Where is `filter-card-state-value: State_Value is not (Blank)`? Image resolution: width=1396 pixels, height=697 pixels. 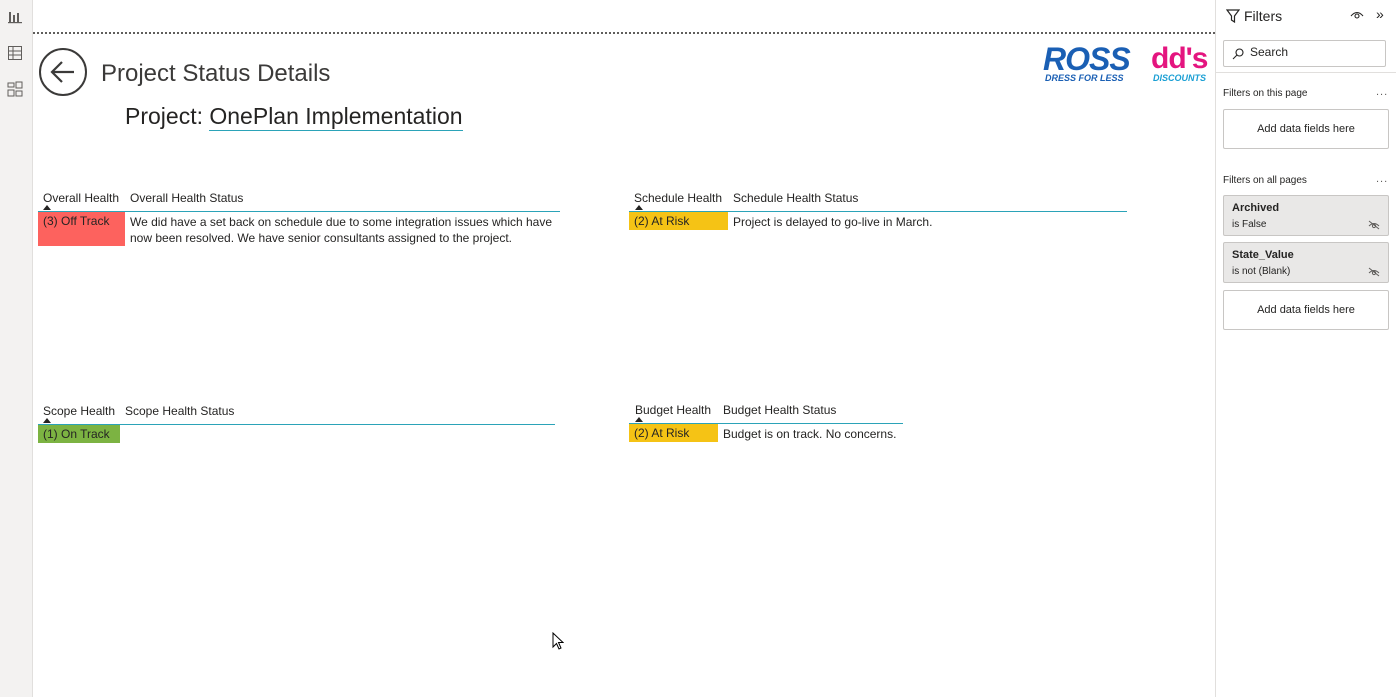 filter-card-state-value: State_Value is not (Blank) is located at coordinates (1306, 262).